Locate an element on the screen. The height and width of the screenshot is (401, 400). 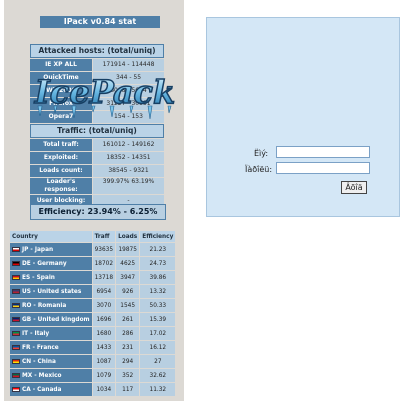
traff-cell: 13718 is located at coordinates (104, 277).